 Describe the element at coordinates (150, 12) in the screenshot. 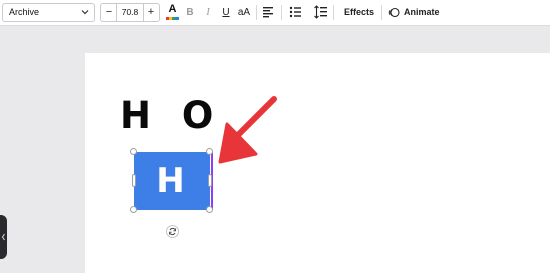

I see `increase-font-size-button: +` at that location.